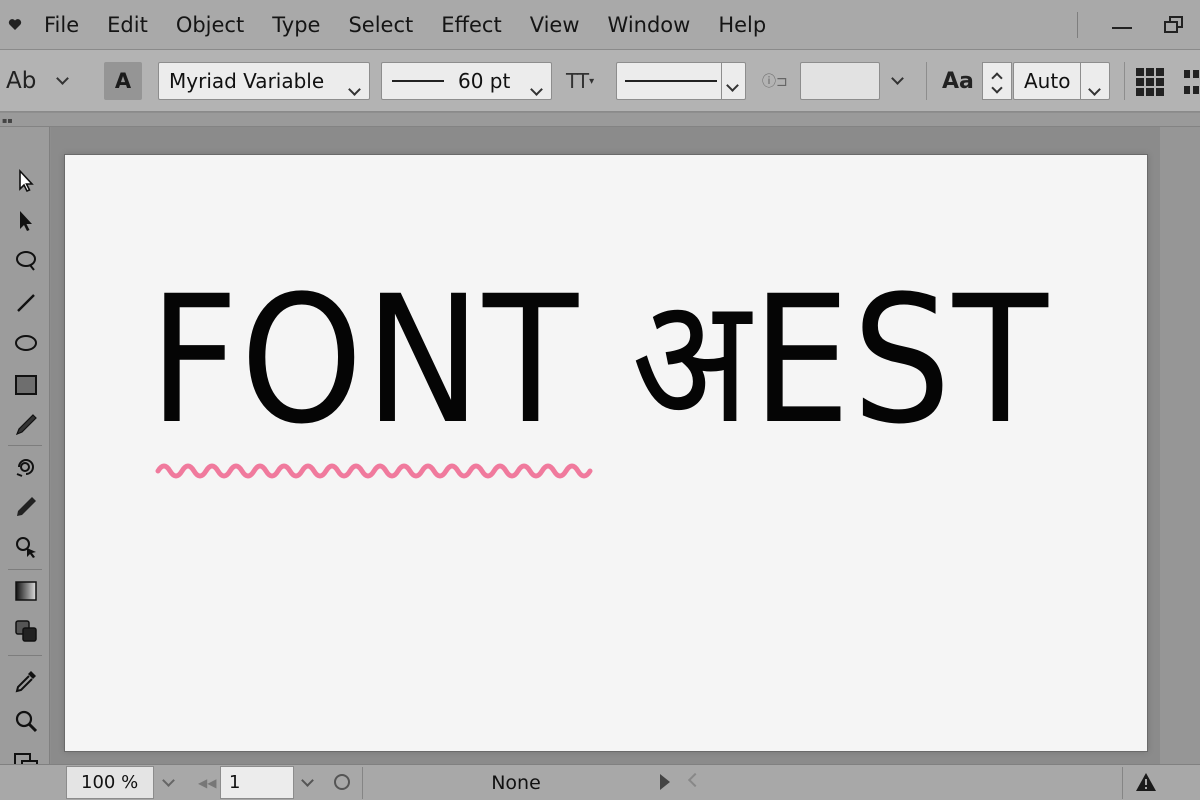 The height and width of the screenshot is (800, 1200). I want to click on status-bar: 100 % ◀◀ 1 None, so click(600, 782).